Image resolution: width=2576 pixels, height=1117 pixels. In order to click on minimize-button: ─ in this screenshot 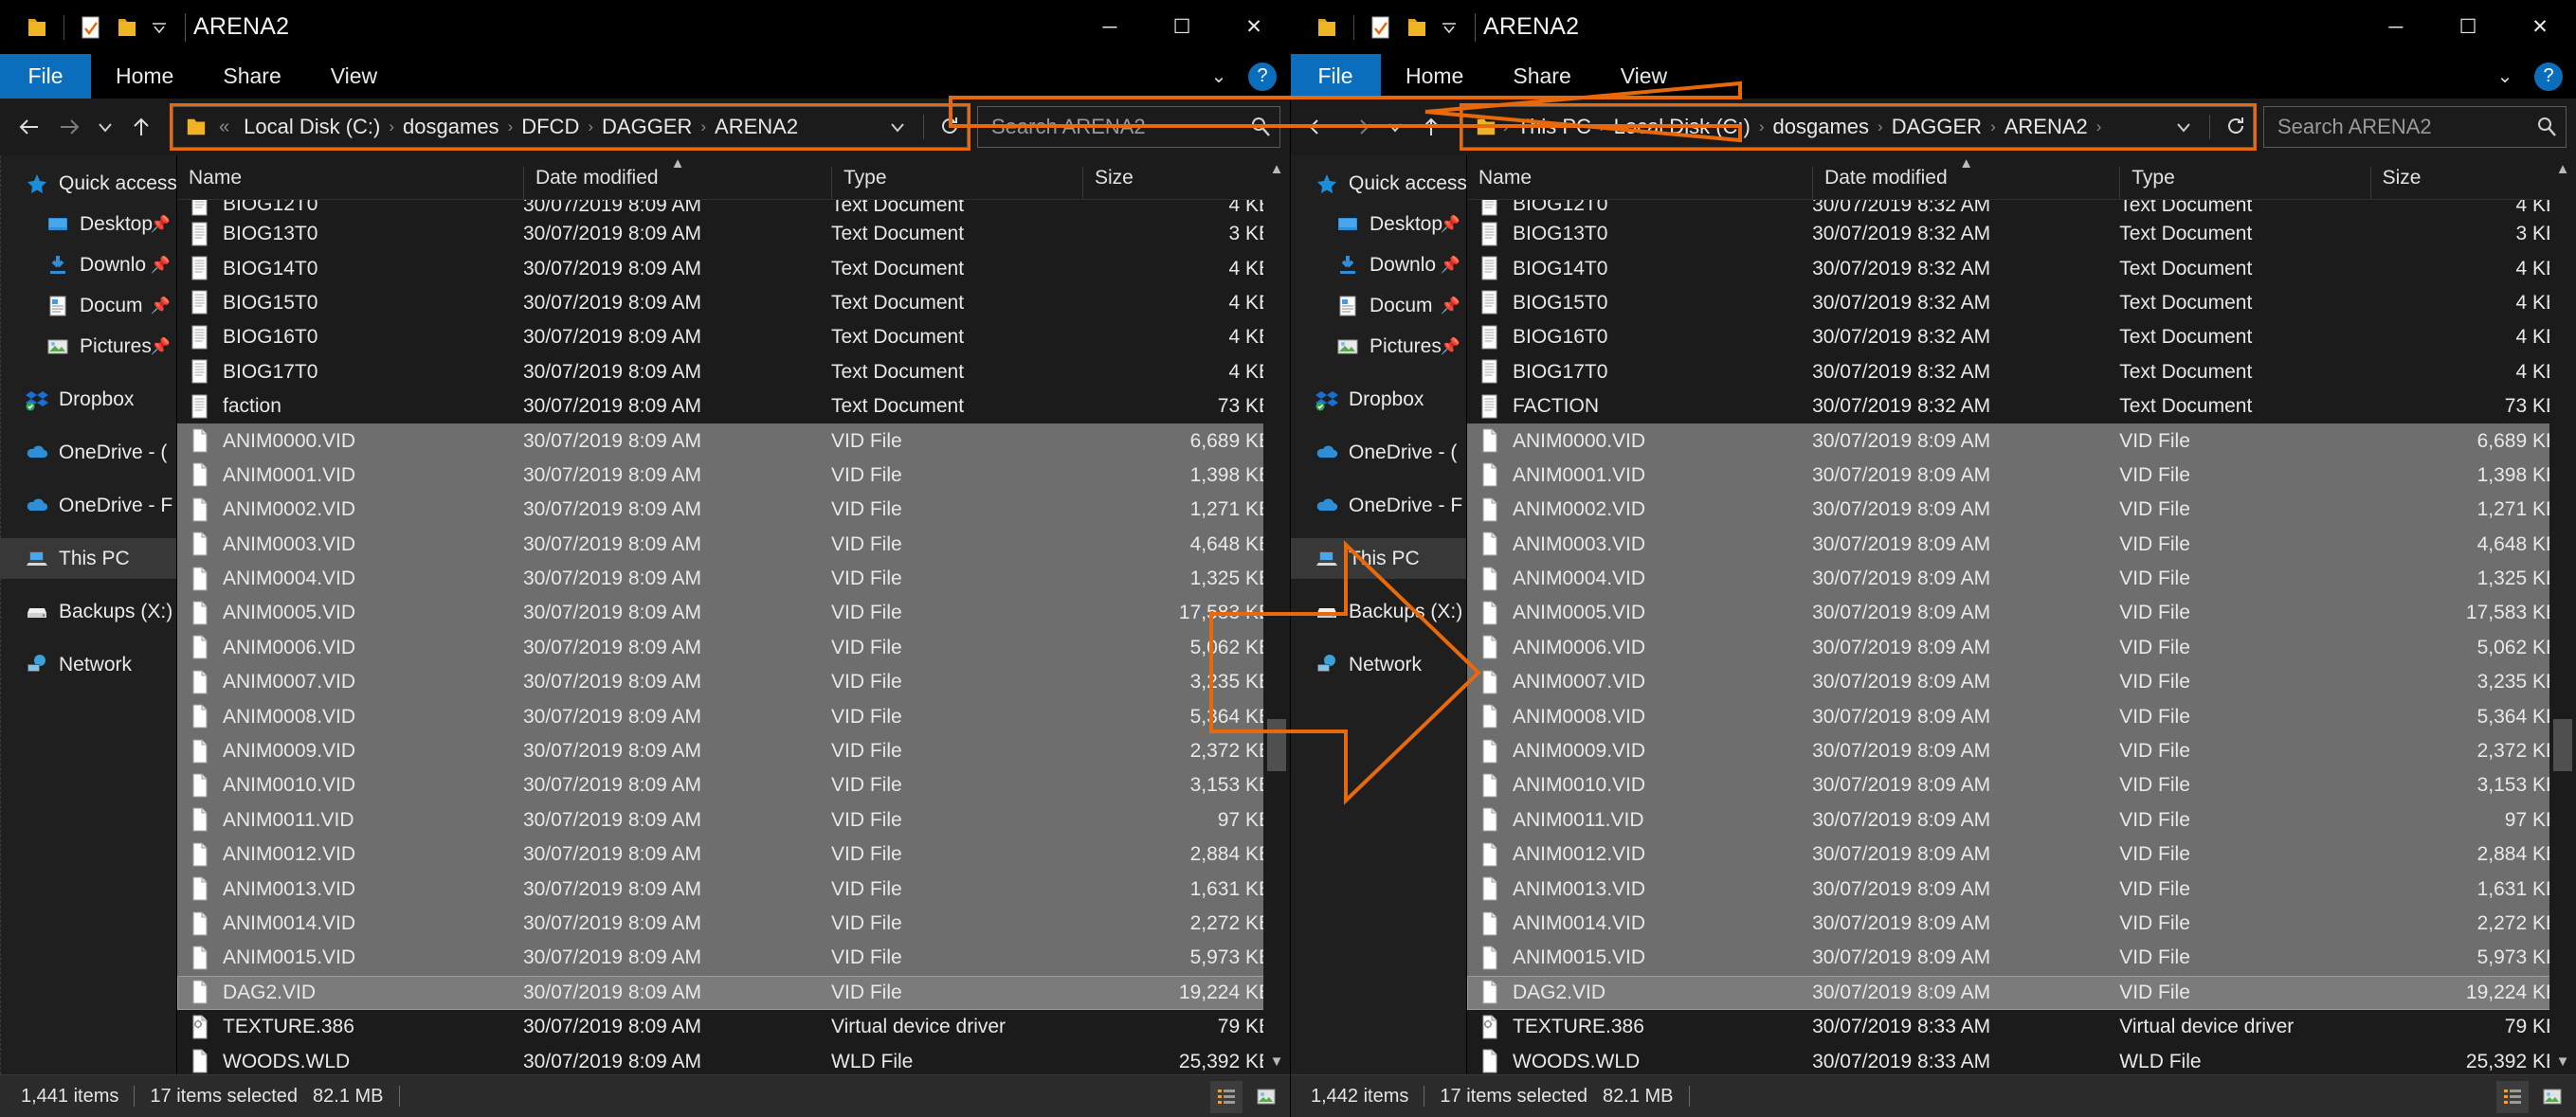, I will do `click(2396, 27)`.